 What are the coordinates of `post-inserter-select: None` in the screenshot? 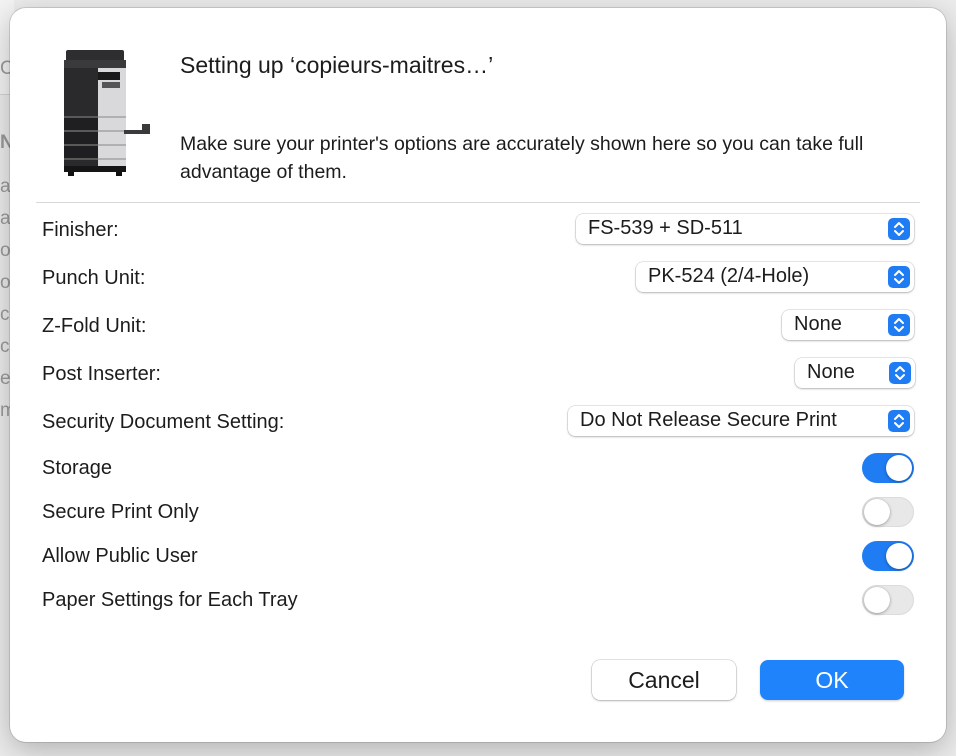 It's located at (855, 373).